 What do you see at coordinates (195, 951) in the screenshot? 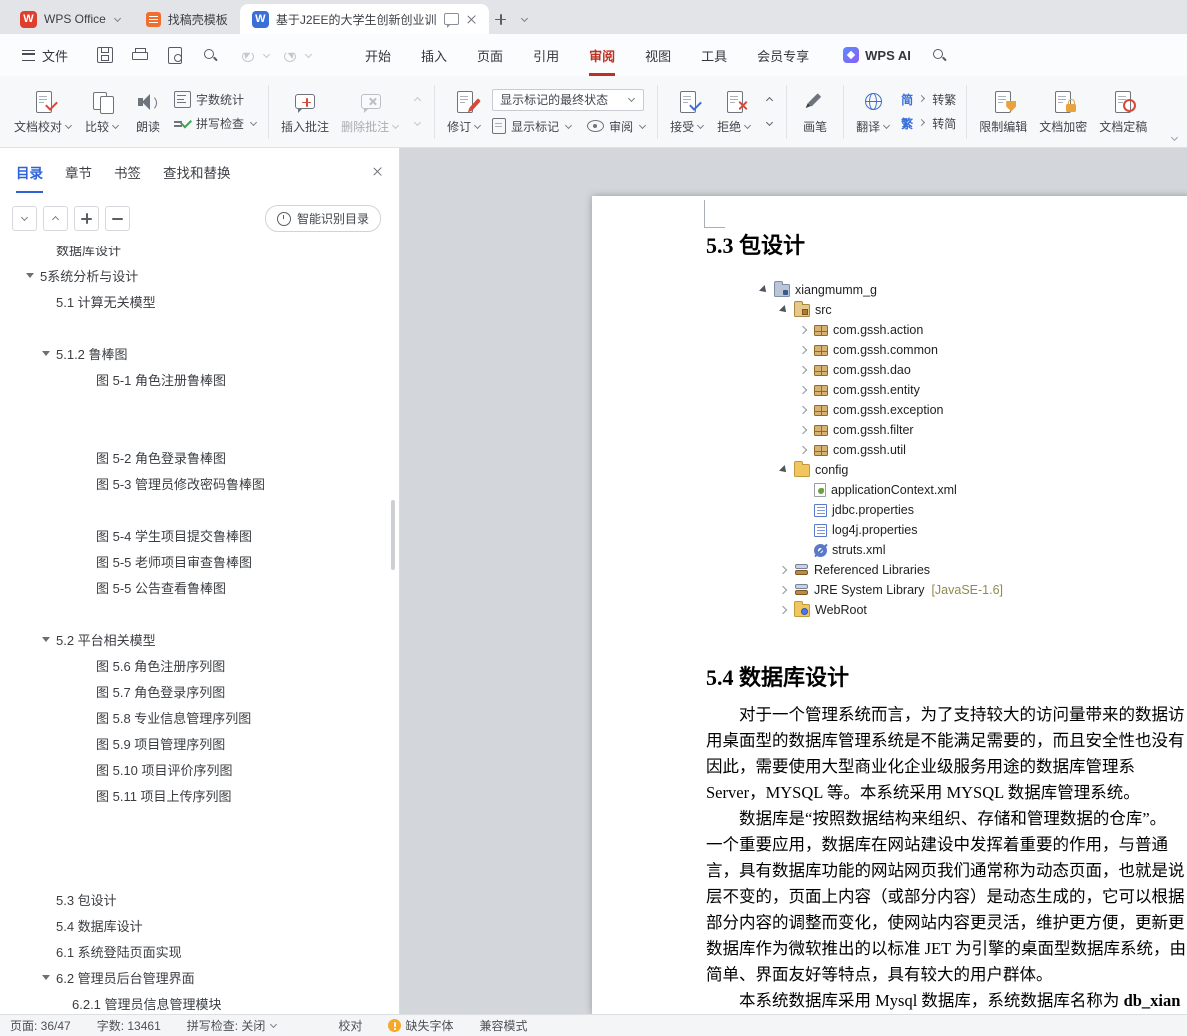
I see `toc-item: 6.1 系统登陆页面实现` at bounding box center [195, 951].